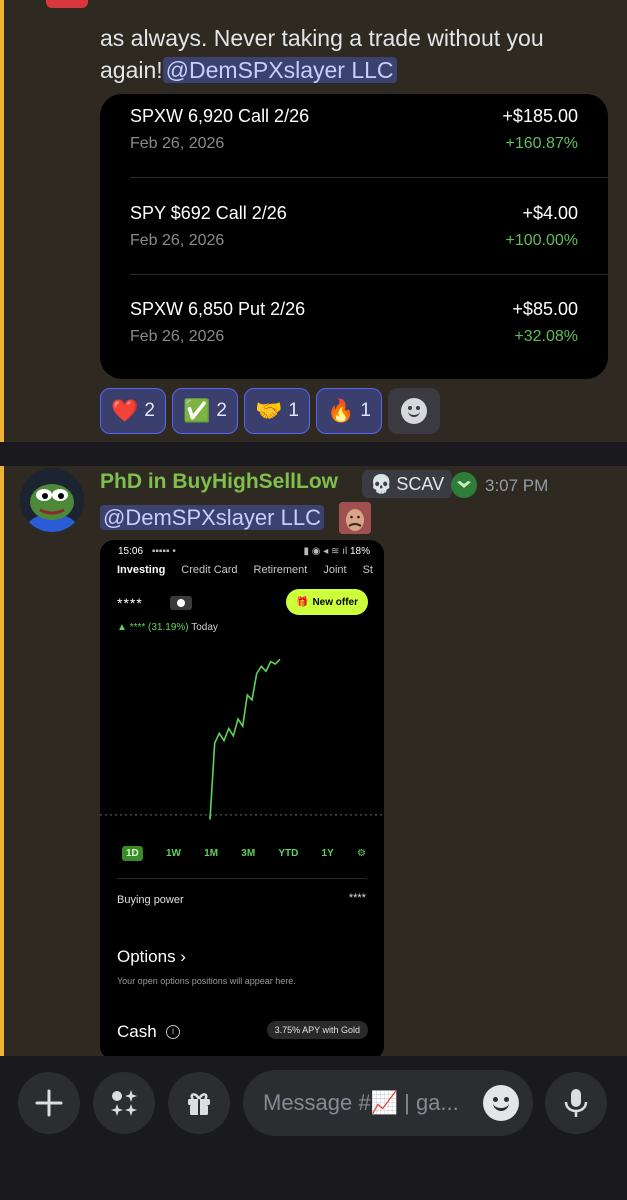 This screenshot has width=627, height=1200. Describe the element at coordinates (540, 116) in the screenshot. I see `trade-amount: +$185.00` at that location.